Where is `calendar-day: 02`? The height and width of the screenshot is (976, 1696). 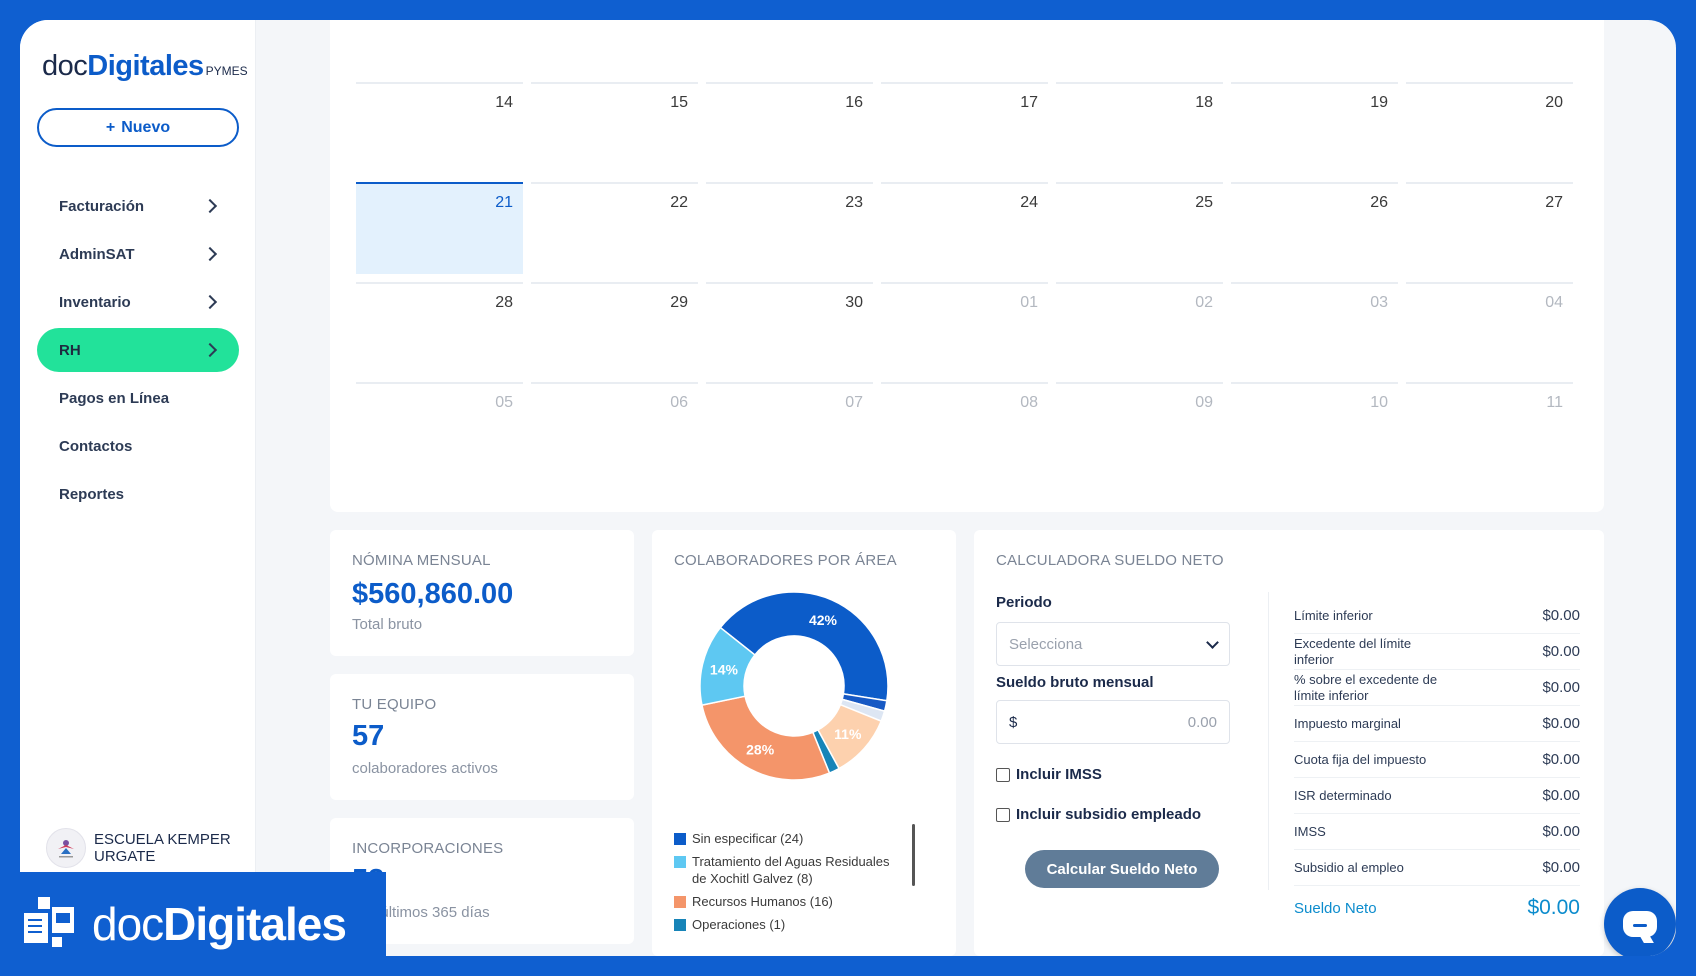
calendar-day: 02 is located at coordinates (1139, 328).